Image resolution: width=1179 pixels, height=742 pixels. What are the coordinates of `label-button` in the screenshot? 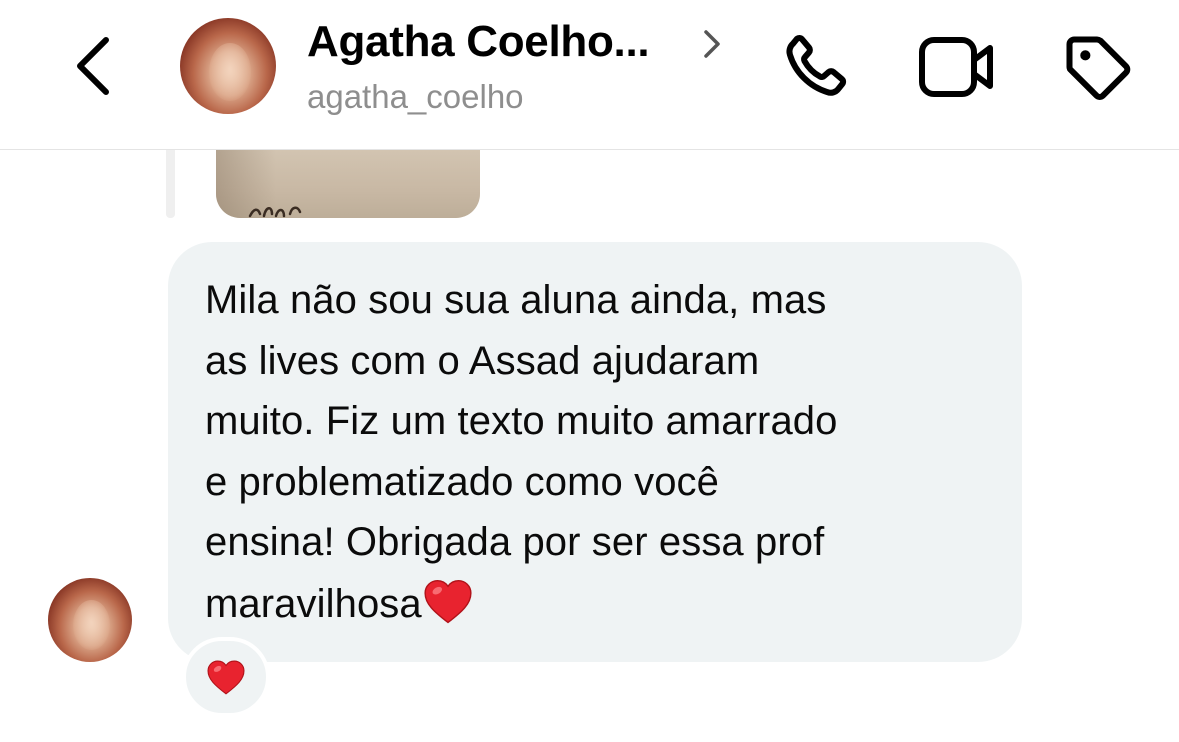 It's located at (1098, 68).